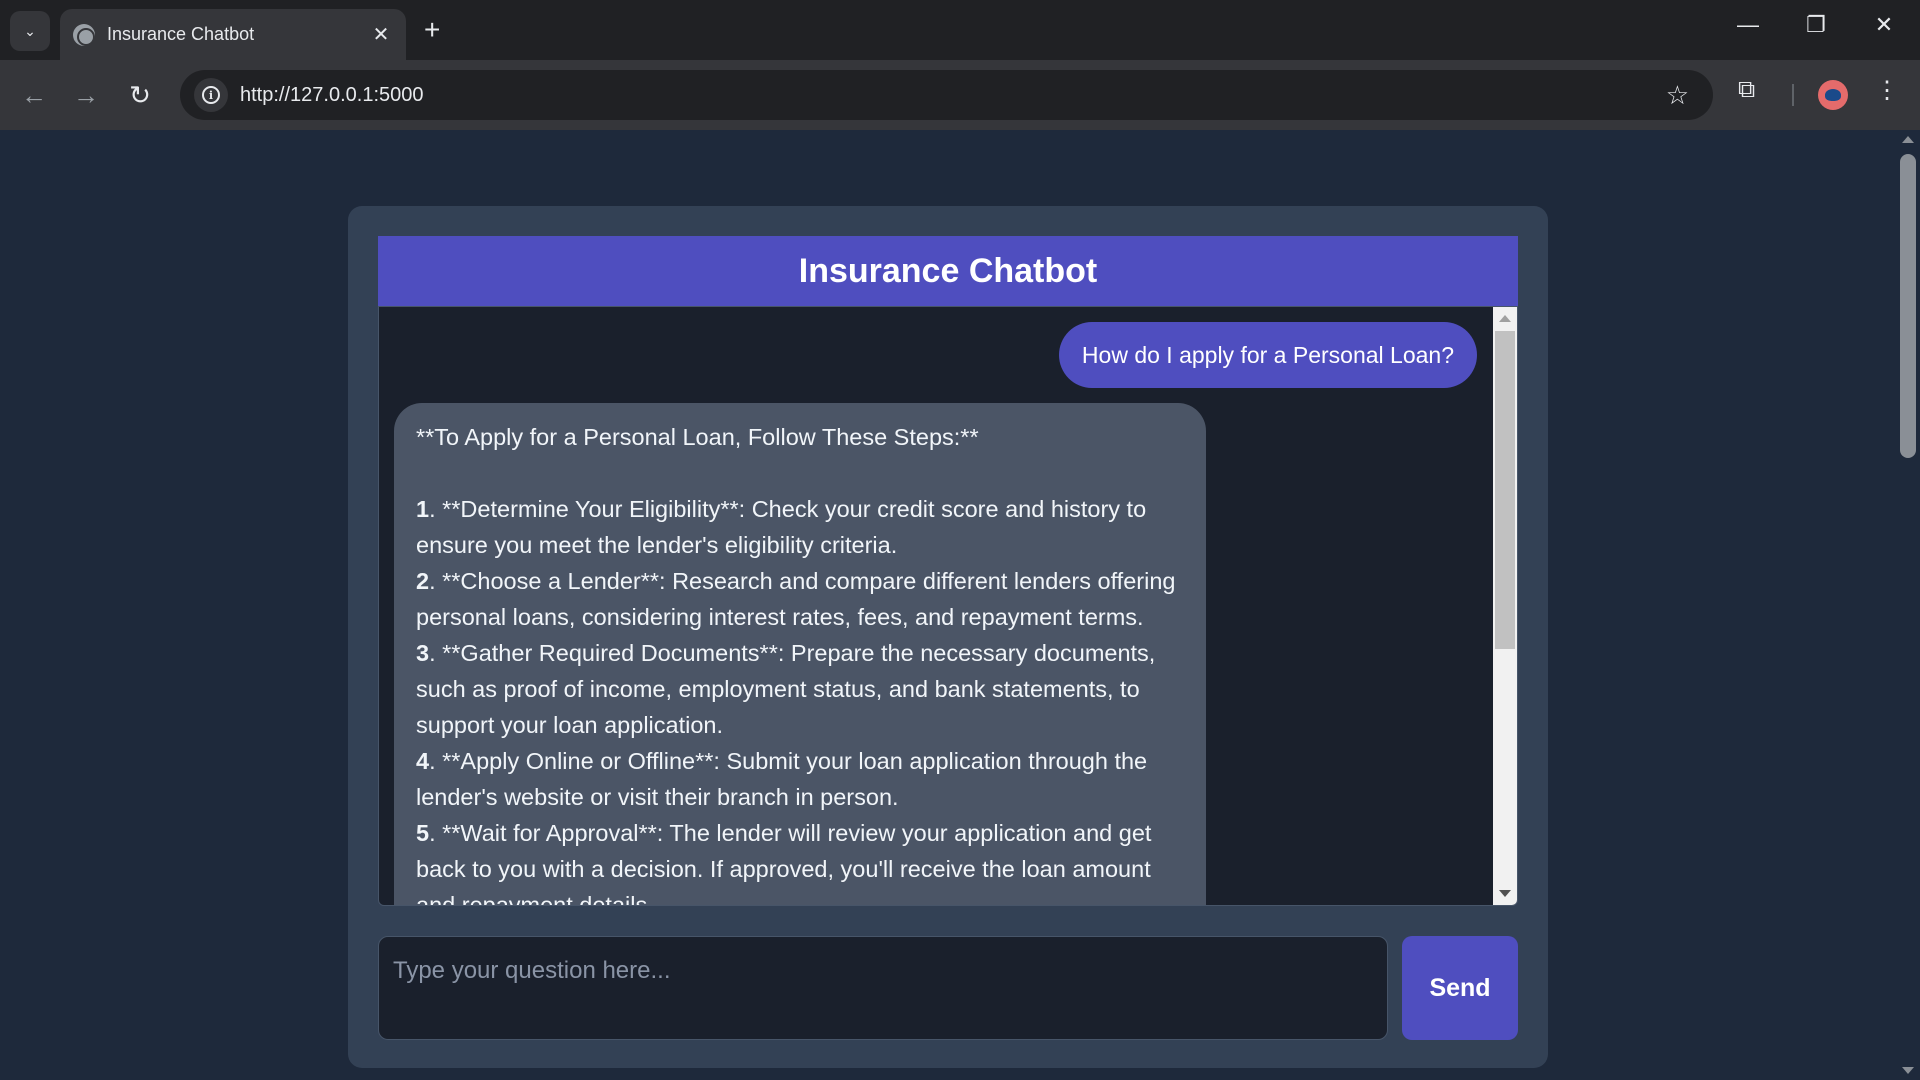  I want to click on address-bar: i http://127.0.0.1:5000 ☆, so click(946, 95).